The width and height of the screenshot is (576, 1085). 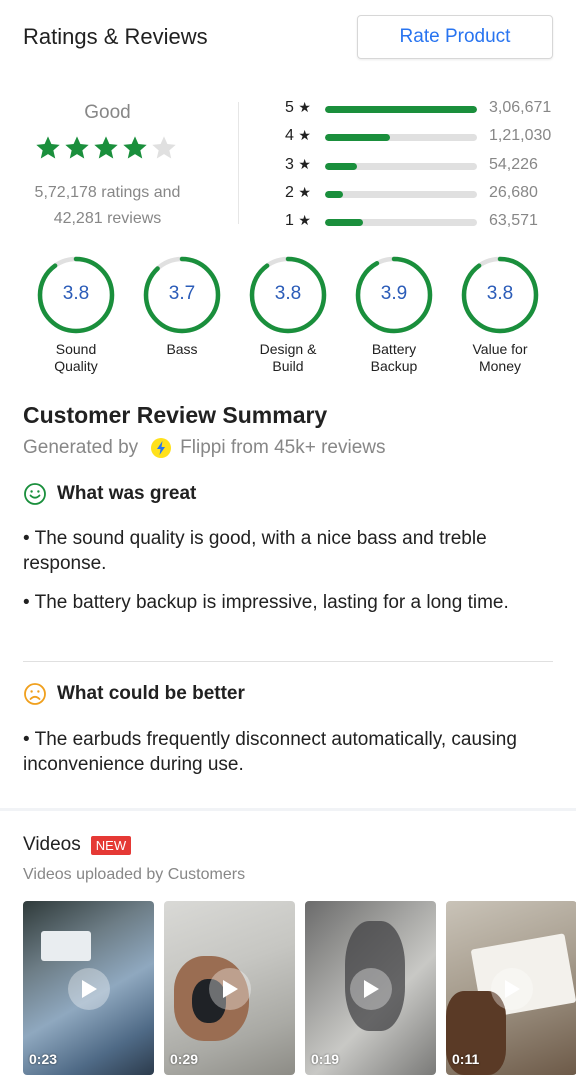 What do you see at coordinates (394, 315) in the screenshot?
I see `aspect-battery-backup: 3.9 Battery Backup` at bounding box center [394, 315].